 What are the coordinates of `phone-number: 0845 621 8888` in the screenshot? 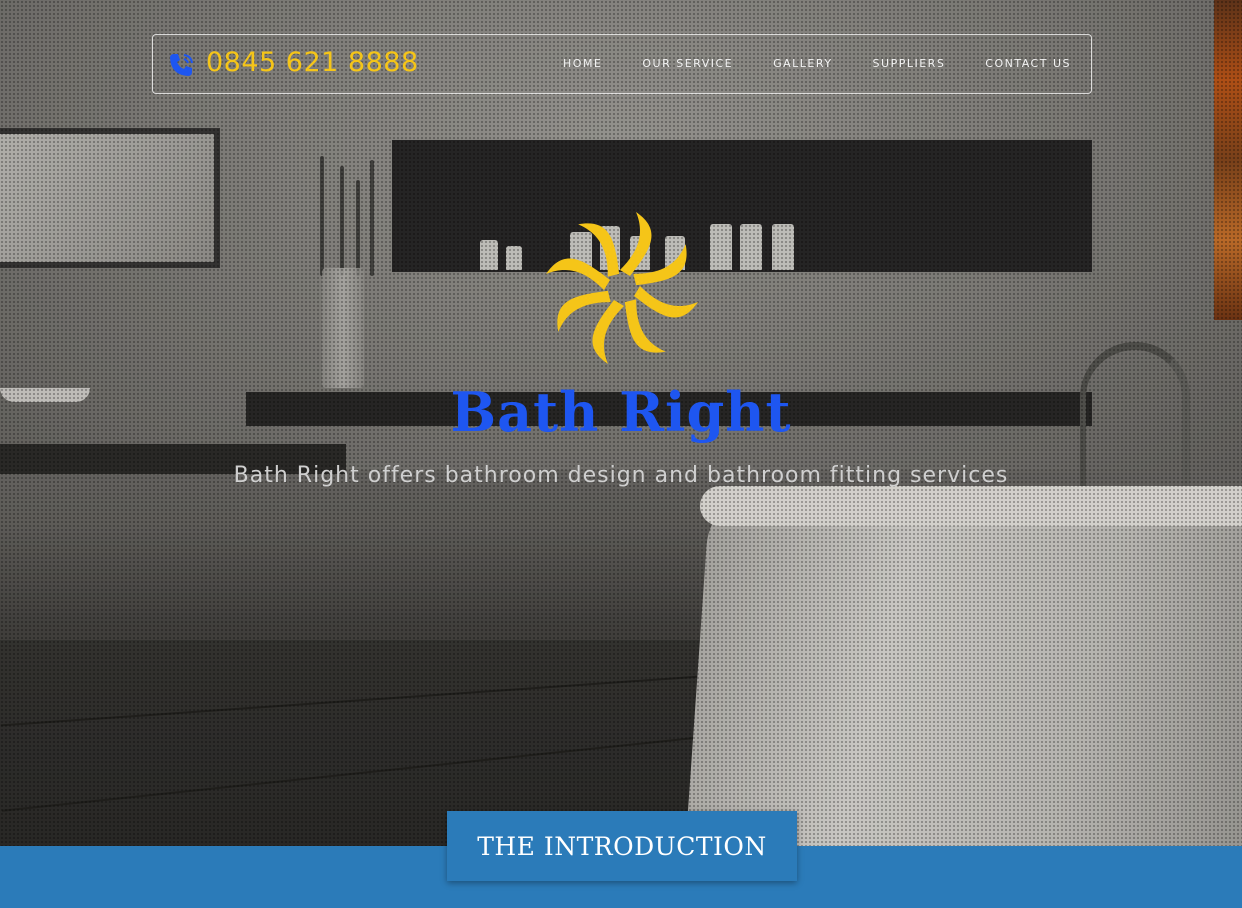 It's located at (312, 62).